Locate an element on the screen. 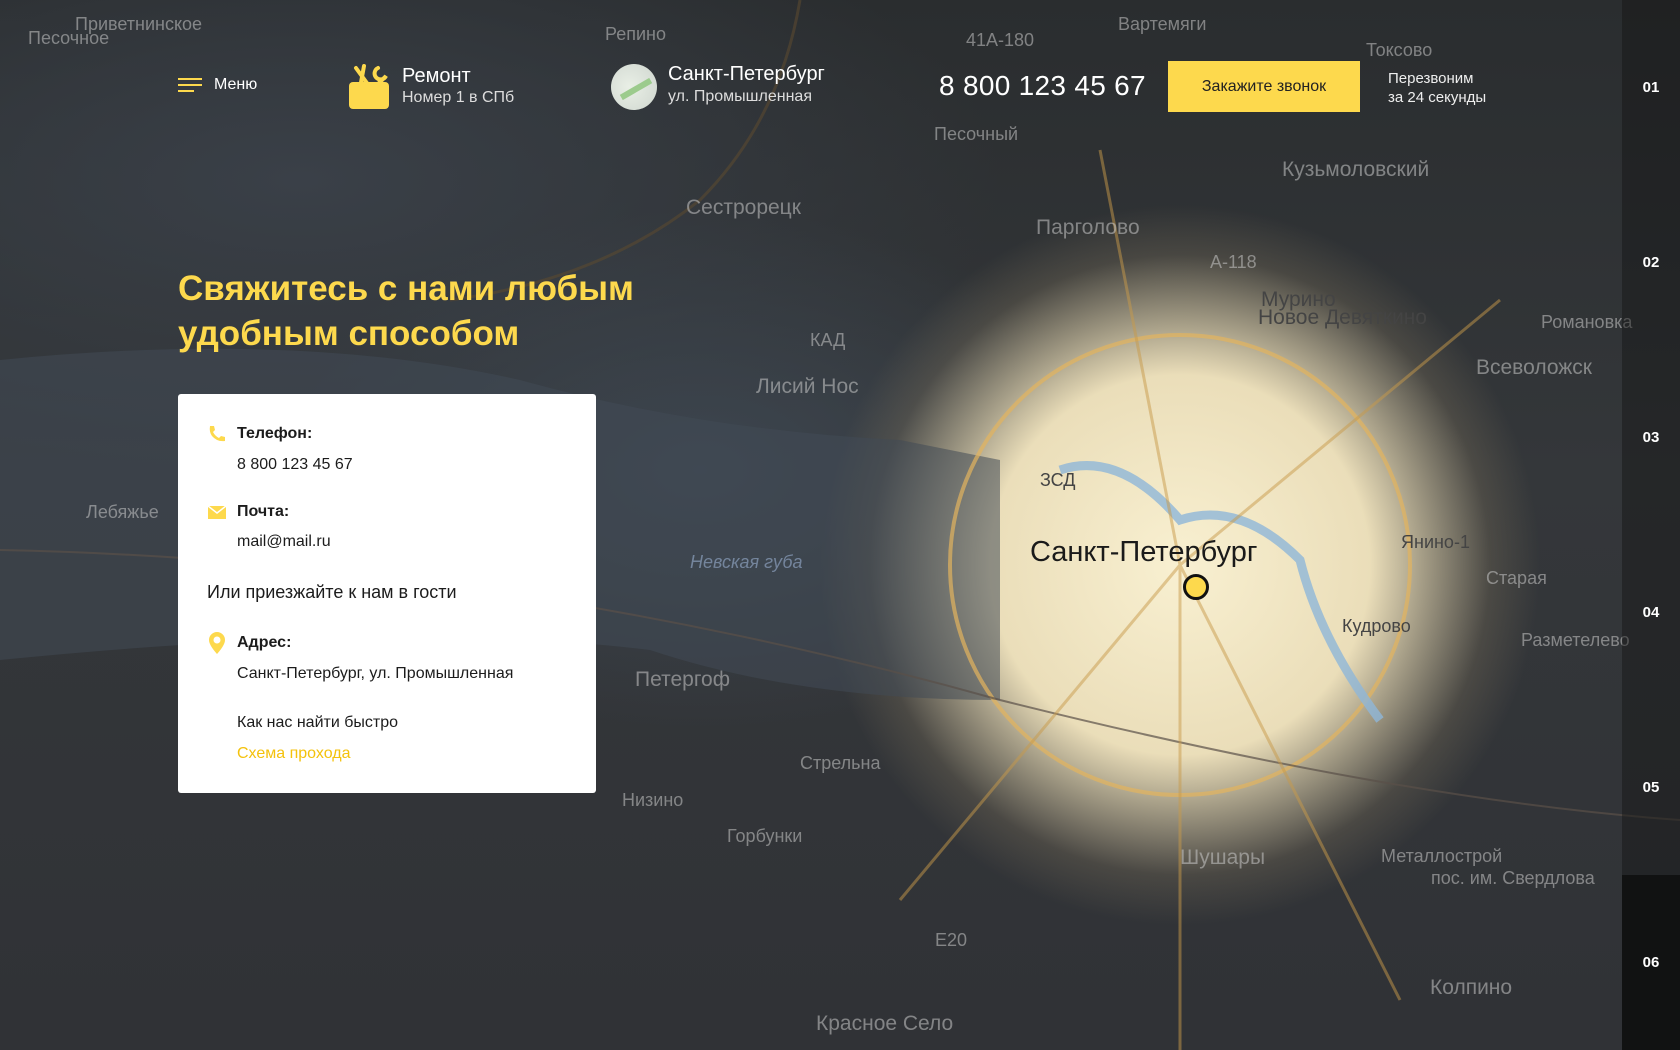 The image size is (1680, 1050). heading-line1: Свяжитесь с нами любым is located at coordinates (406, 288).